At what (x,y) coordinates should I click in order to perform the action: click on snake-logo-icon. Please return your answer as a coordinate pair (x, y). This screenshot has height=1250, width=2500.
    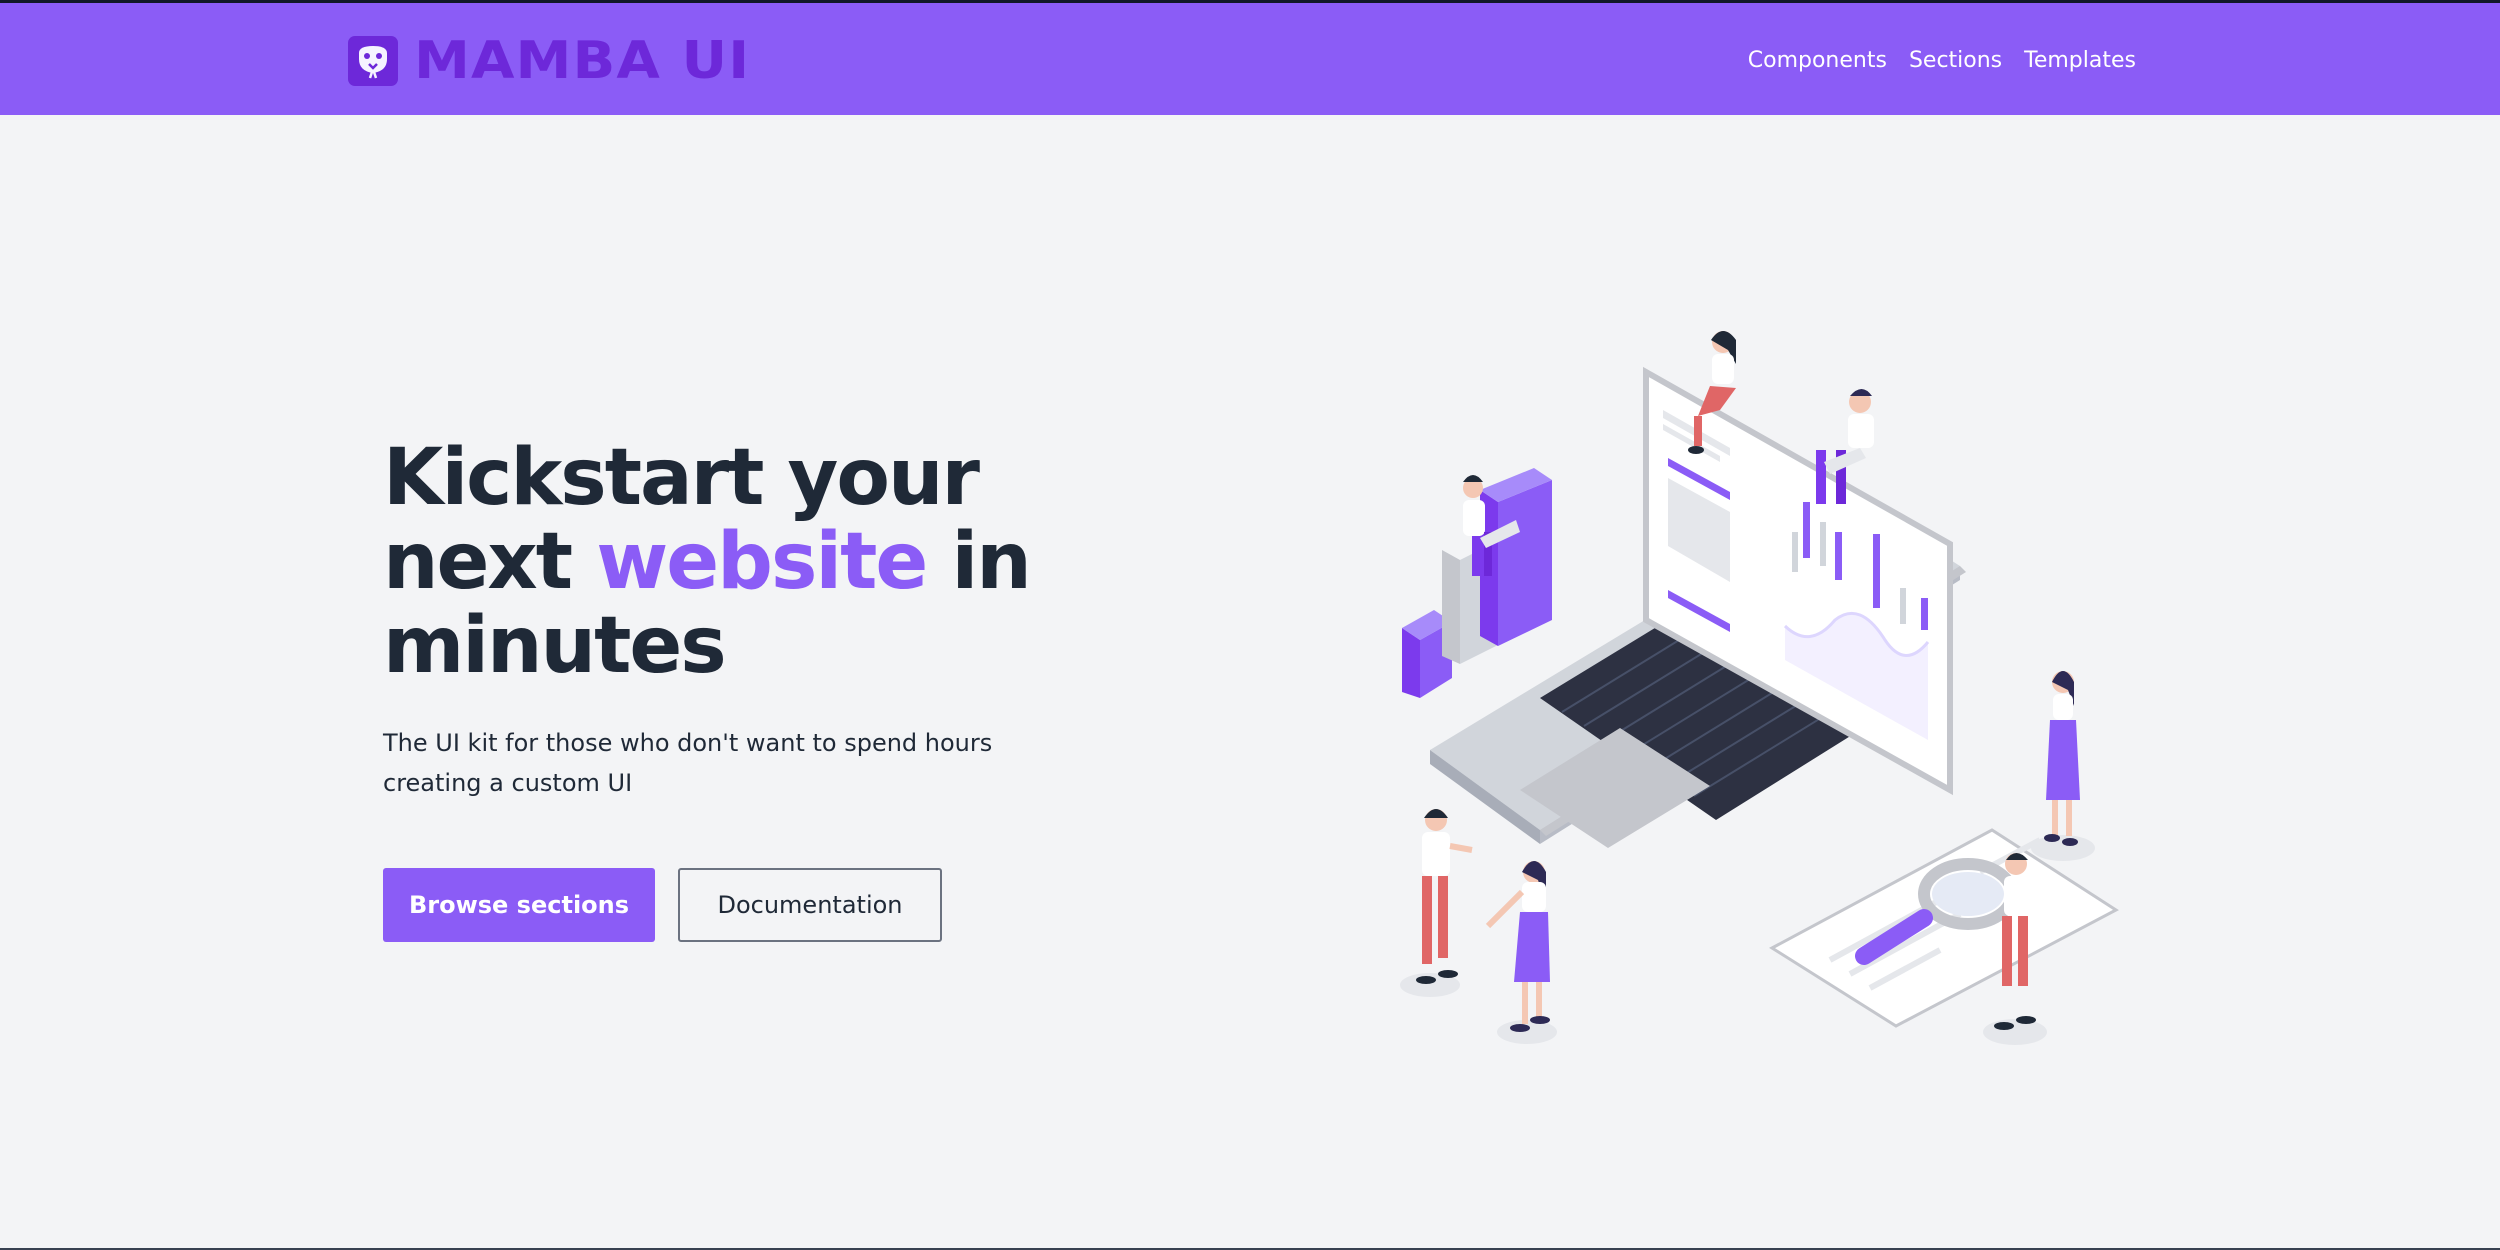
    Looking at the image, I should click on (373, 61).